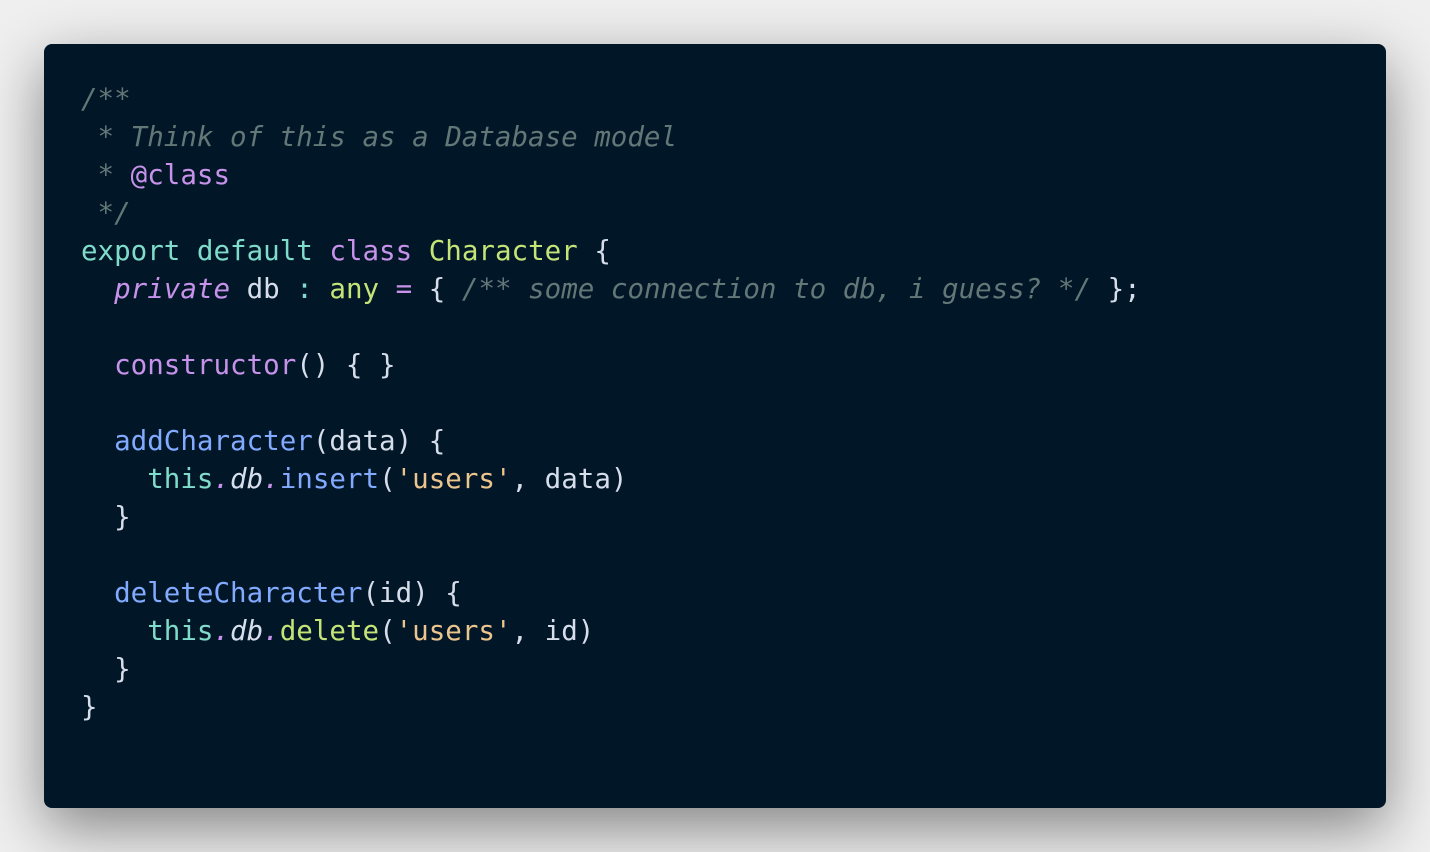  I want to click on code-line-16: }, so click(611, 669).